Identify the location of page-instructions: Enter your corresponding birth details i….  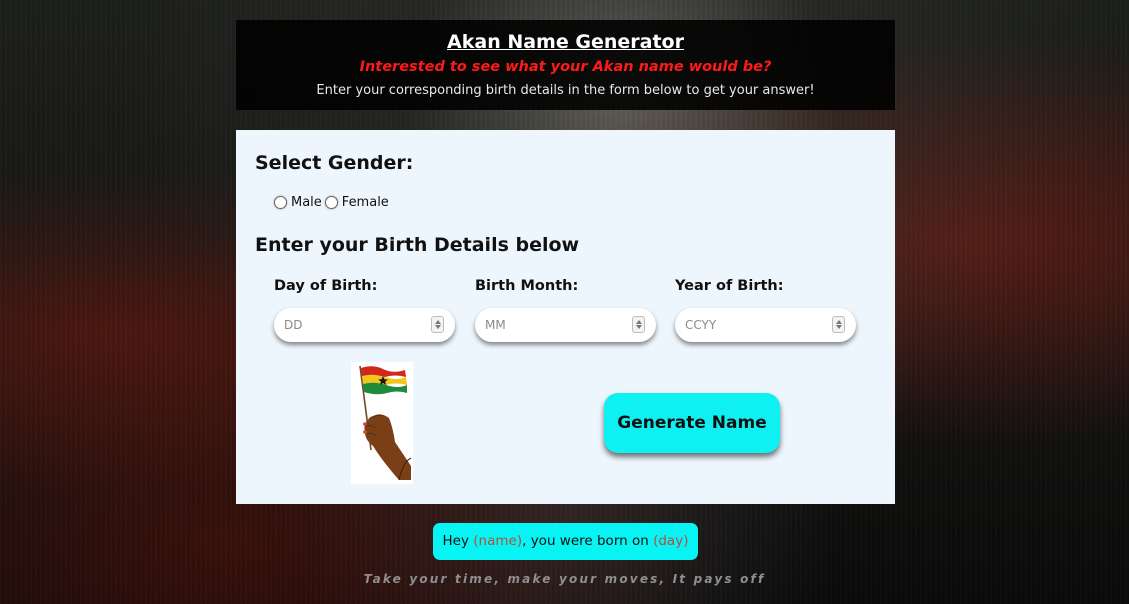
(565, 90).